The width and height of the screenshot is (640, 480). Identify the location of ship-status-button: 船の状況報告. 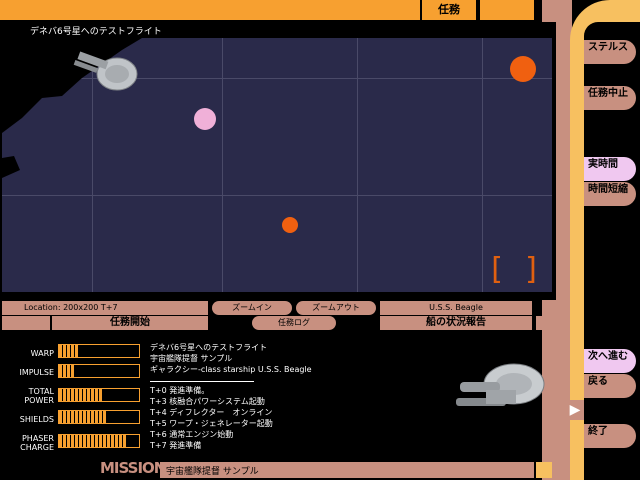
(456, 323).